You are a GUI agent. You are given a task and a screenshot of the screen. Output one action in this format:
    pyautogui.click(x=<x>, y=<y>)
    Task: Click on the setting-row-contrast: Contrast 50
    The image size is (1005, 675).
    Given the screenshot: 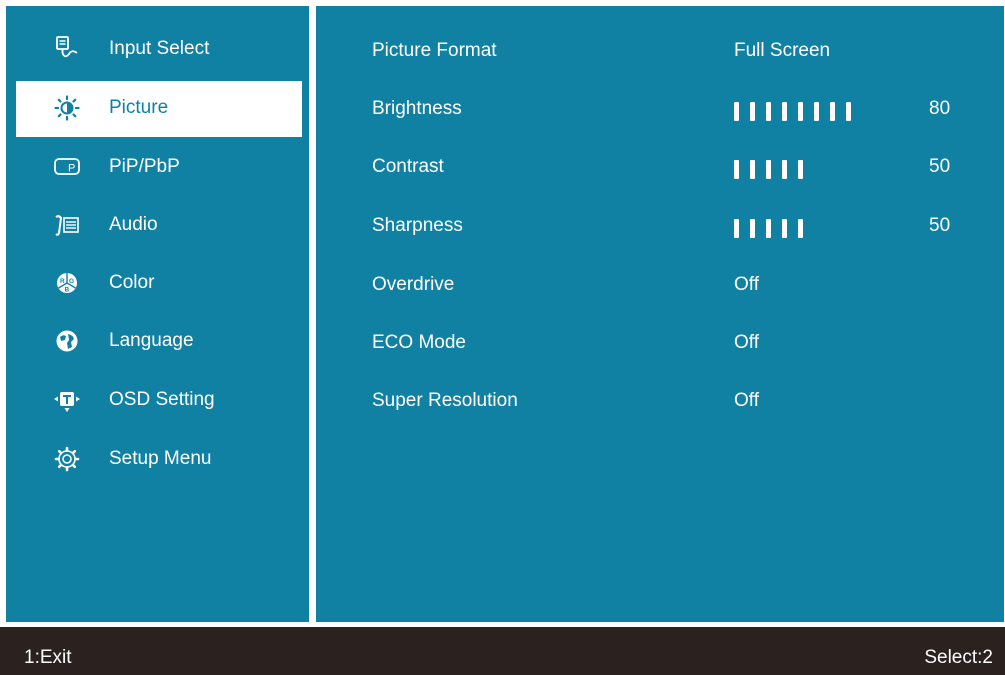 What is the action you would take?
    pyautogui.click(x=660, y=168)
    